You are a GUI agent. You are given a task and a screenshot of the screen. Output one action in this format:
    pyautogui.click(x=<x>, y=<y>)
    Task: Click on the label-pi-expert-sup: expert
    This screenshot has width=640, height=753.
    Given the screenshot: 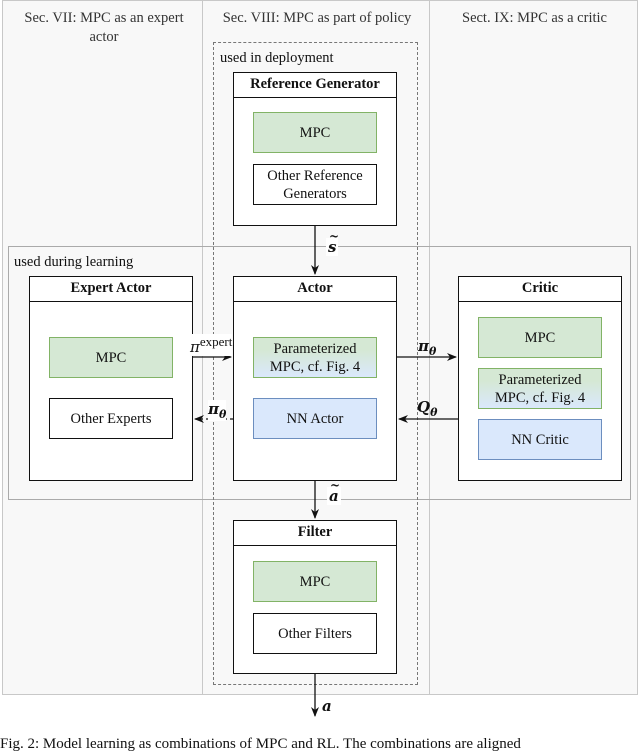 What is the action you would take?
    pyautogui.click(x=216, y=341)
    